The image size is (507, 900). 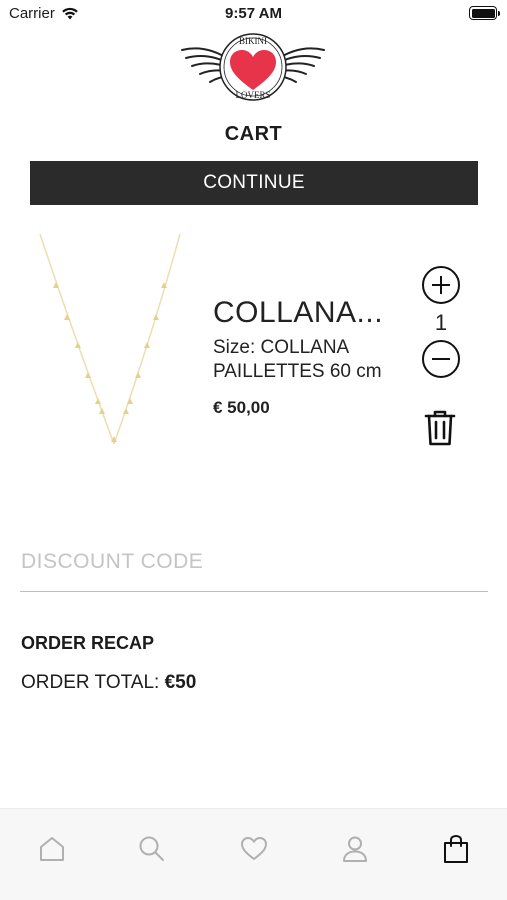 I want to click on continue-button: CONTINUE, so click(x=254, y=183).